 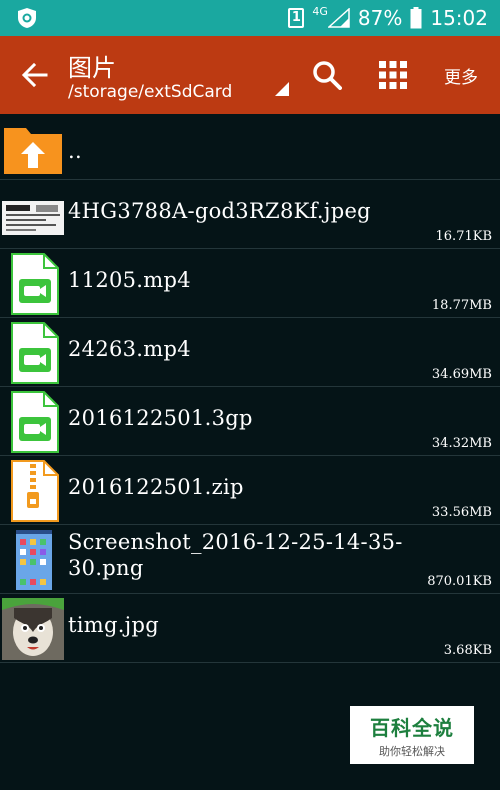 What do you see at coordinates (338, 18) in the screenshot?
I see `signal-icon` at bounding box center [338, 18].